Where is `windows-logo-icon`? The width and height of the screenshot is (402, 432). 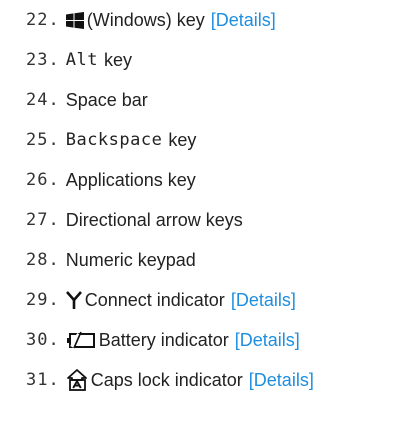 windows-logo-icon is located at coordinates (74, 20).